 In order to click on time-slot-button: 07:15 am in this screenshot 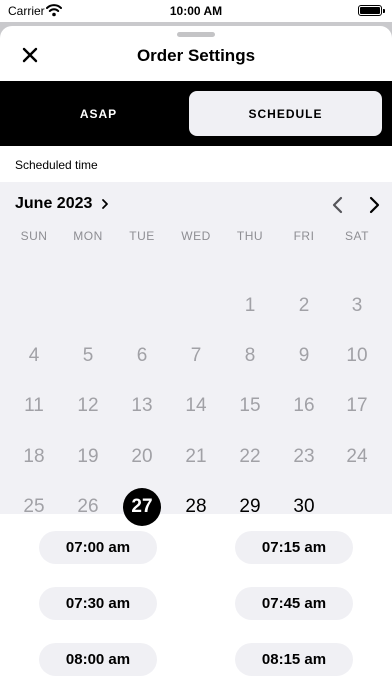, I will do `click(294, 547)`.